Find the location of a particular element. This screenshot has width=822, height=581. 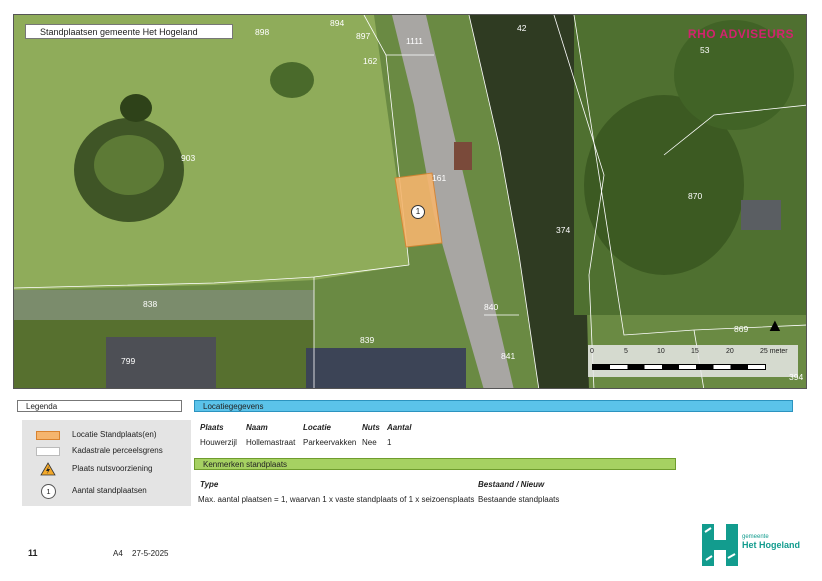

legend-item: 1 Aantal standplaatsen is located at coordinates (106, 491).